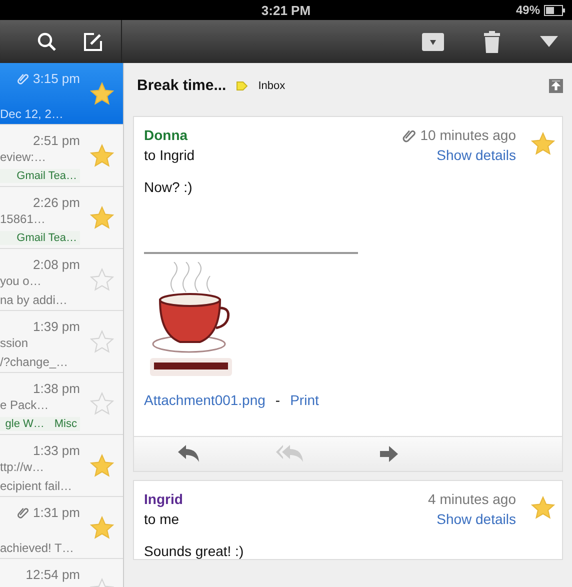 The width and height of the screenshot is (572, 587). What do you see at coordinates (163, 499) in the screenshot?
I see `sender-name: Ingrid` at bounding box center [163, 499].